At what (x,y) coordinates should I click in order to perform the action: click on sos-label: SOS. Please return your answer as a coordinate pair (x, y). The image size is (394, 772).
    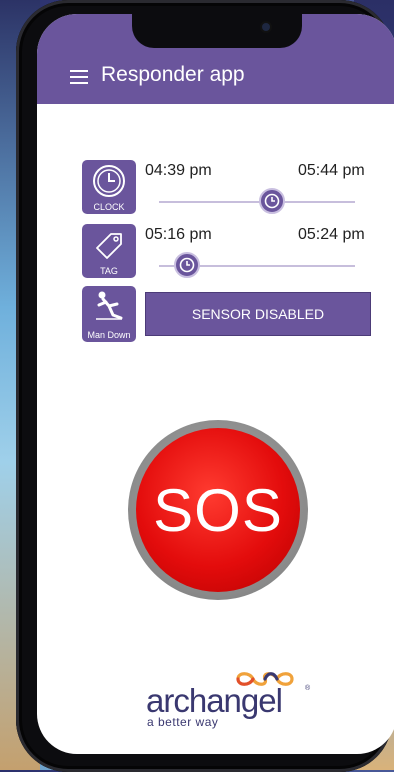
    Looking at the image, I should click on (218, 510).